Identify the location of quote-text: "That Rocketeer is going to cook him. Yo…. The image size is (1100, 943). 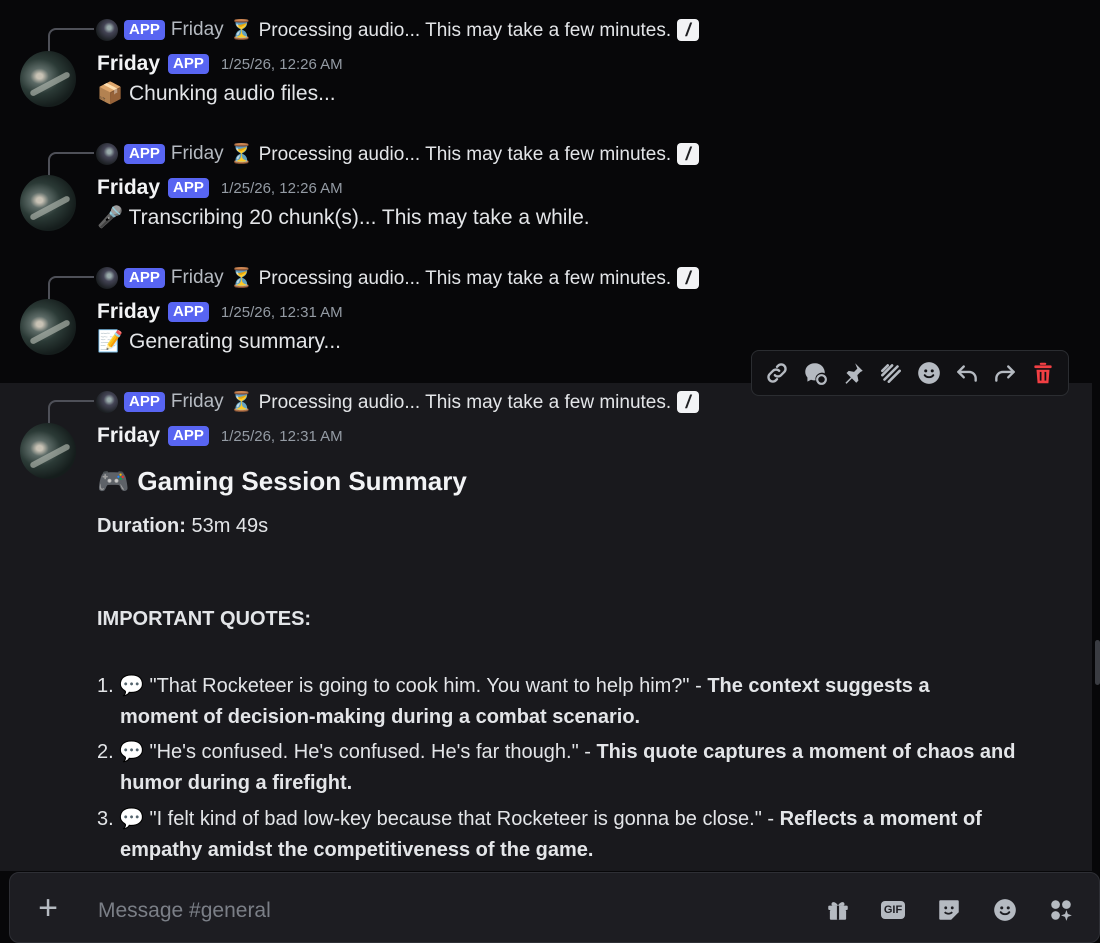
(428, 686).